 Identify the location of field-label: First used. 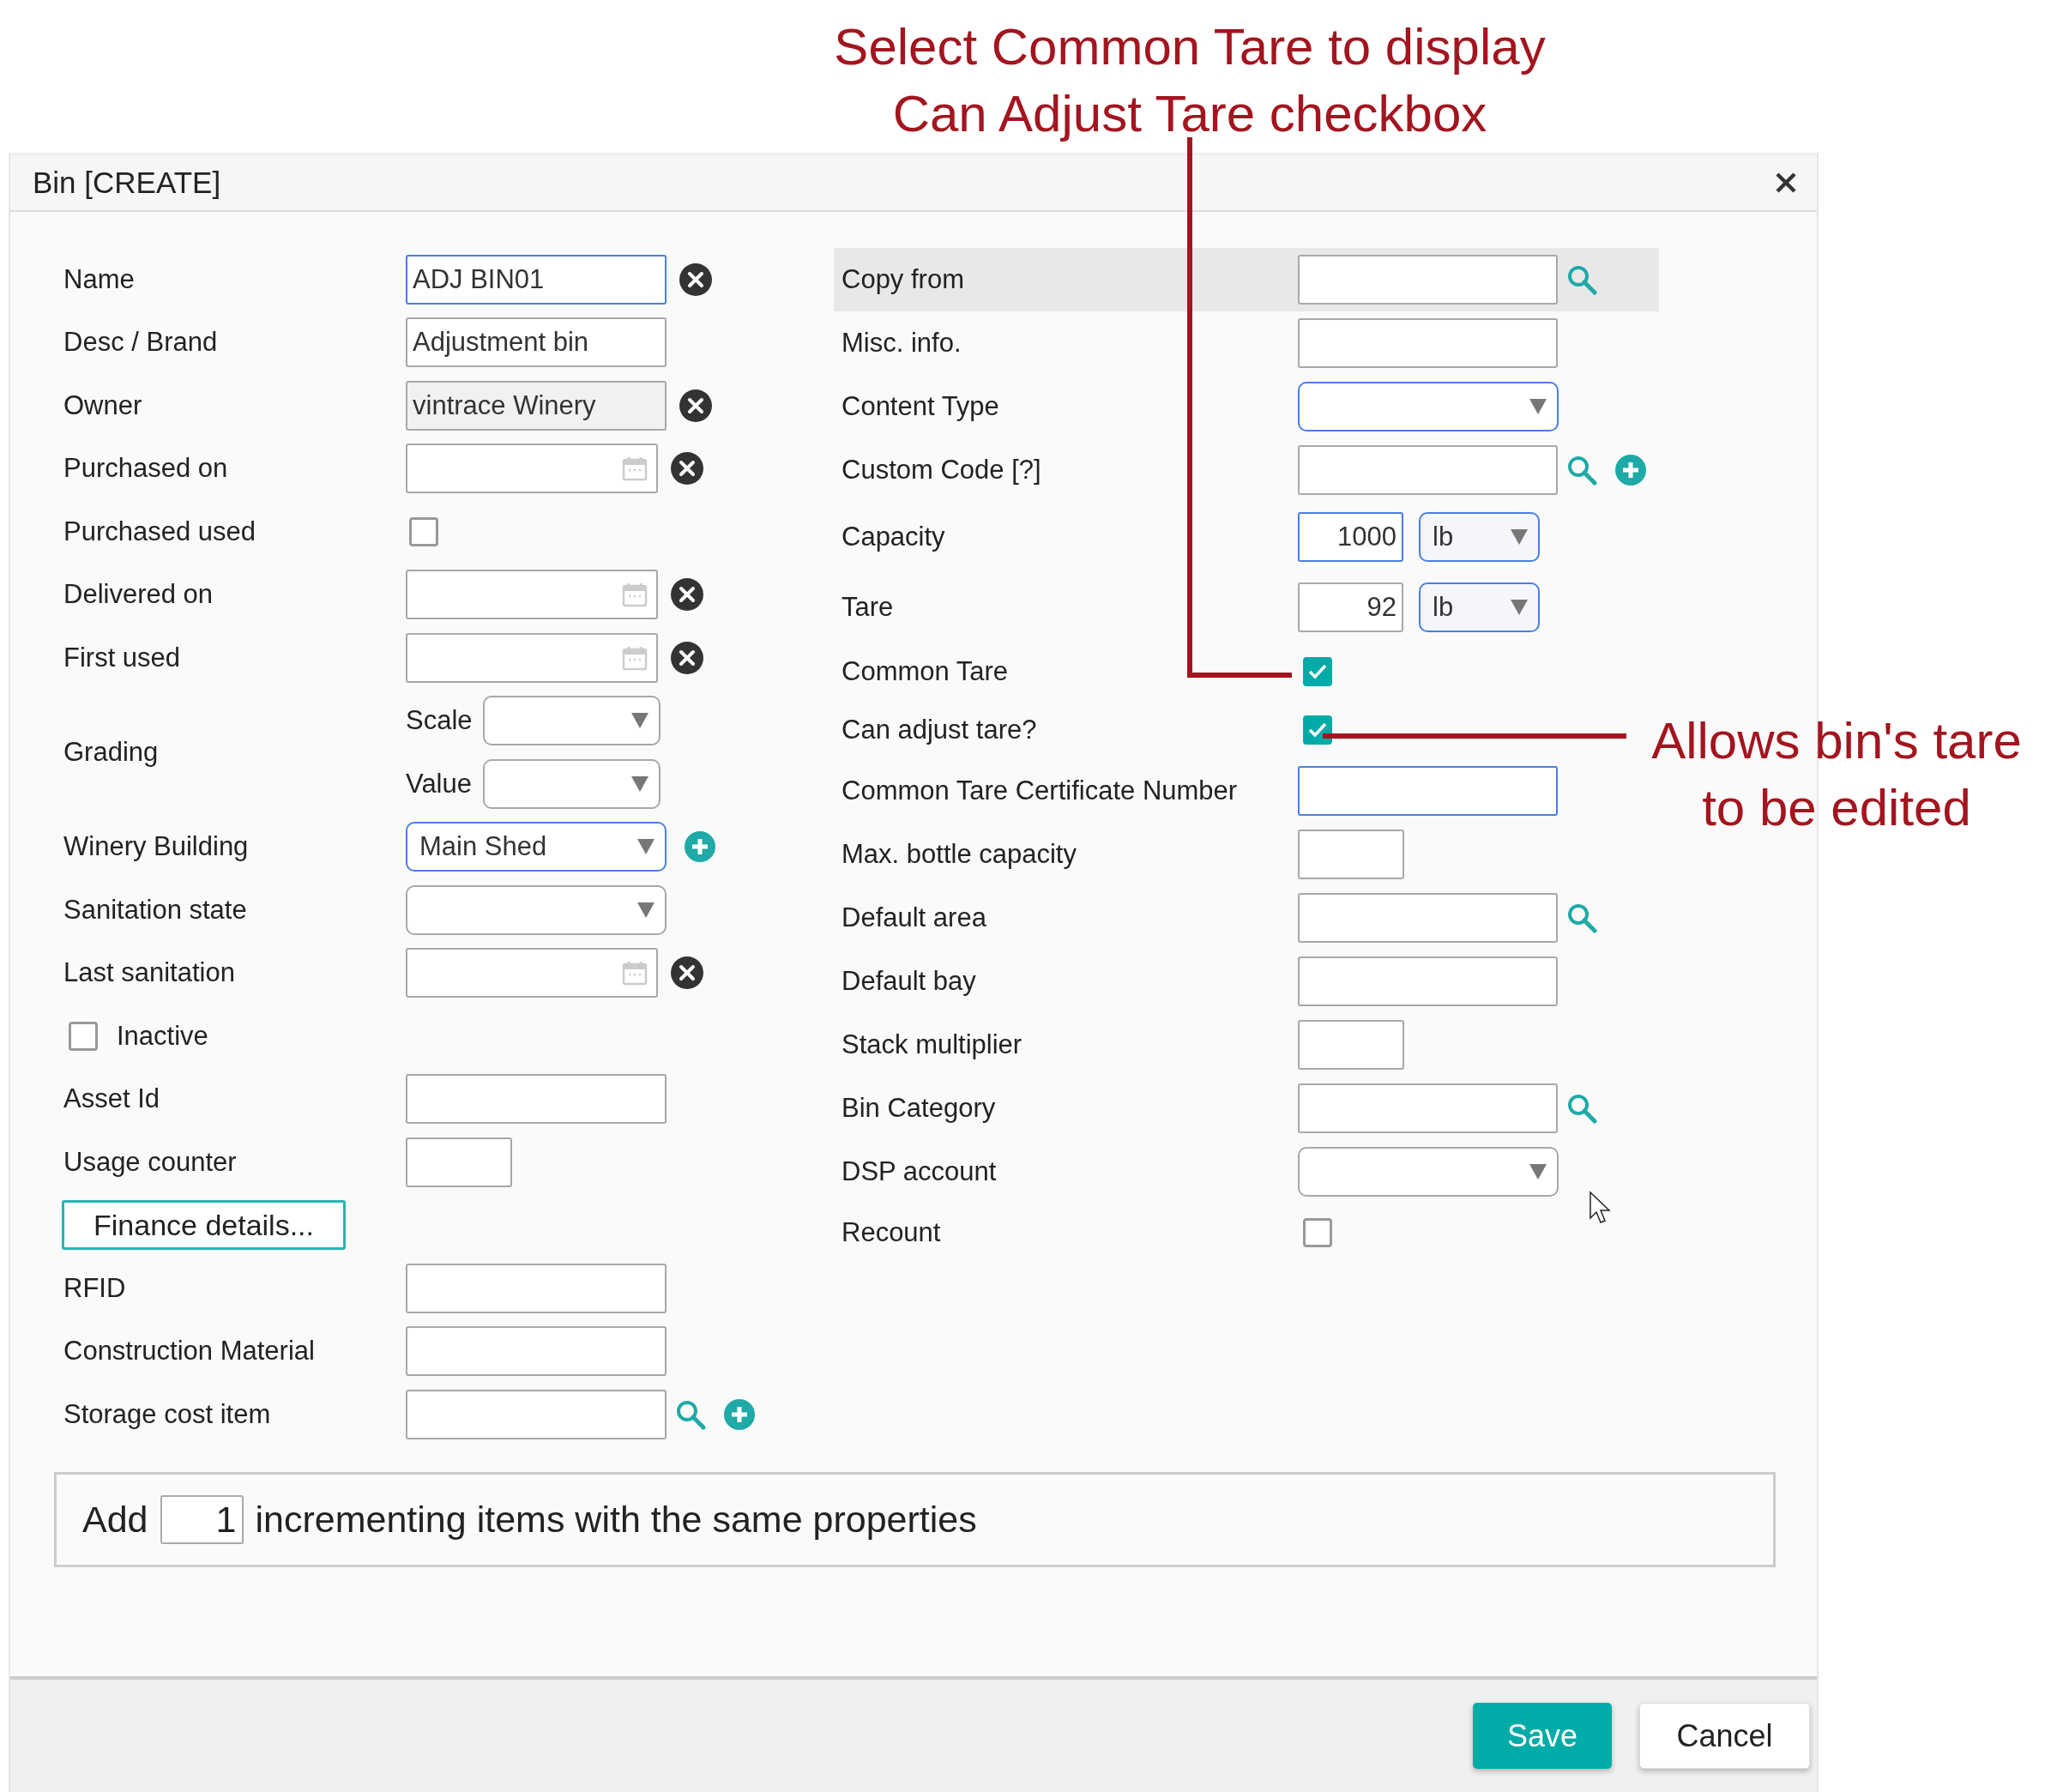
(122, 658).